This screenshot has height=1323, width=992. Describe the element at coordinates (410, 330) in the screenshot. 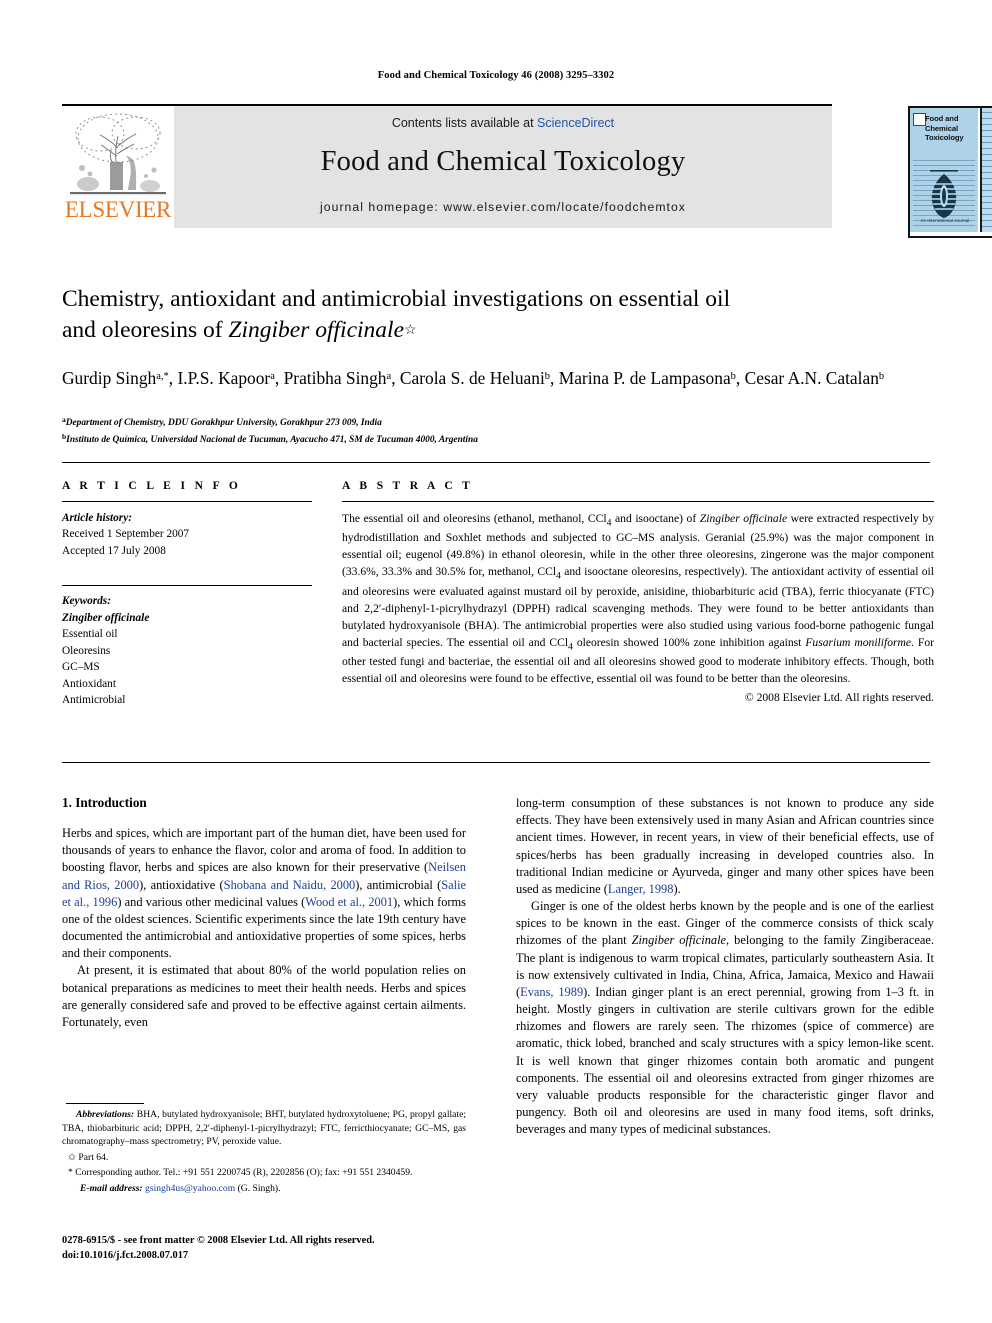

I see `title-footnote-marker: ☆` at that location.